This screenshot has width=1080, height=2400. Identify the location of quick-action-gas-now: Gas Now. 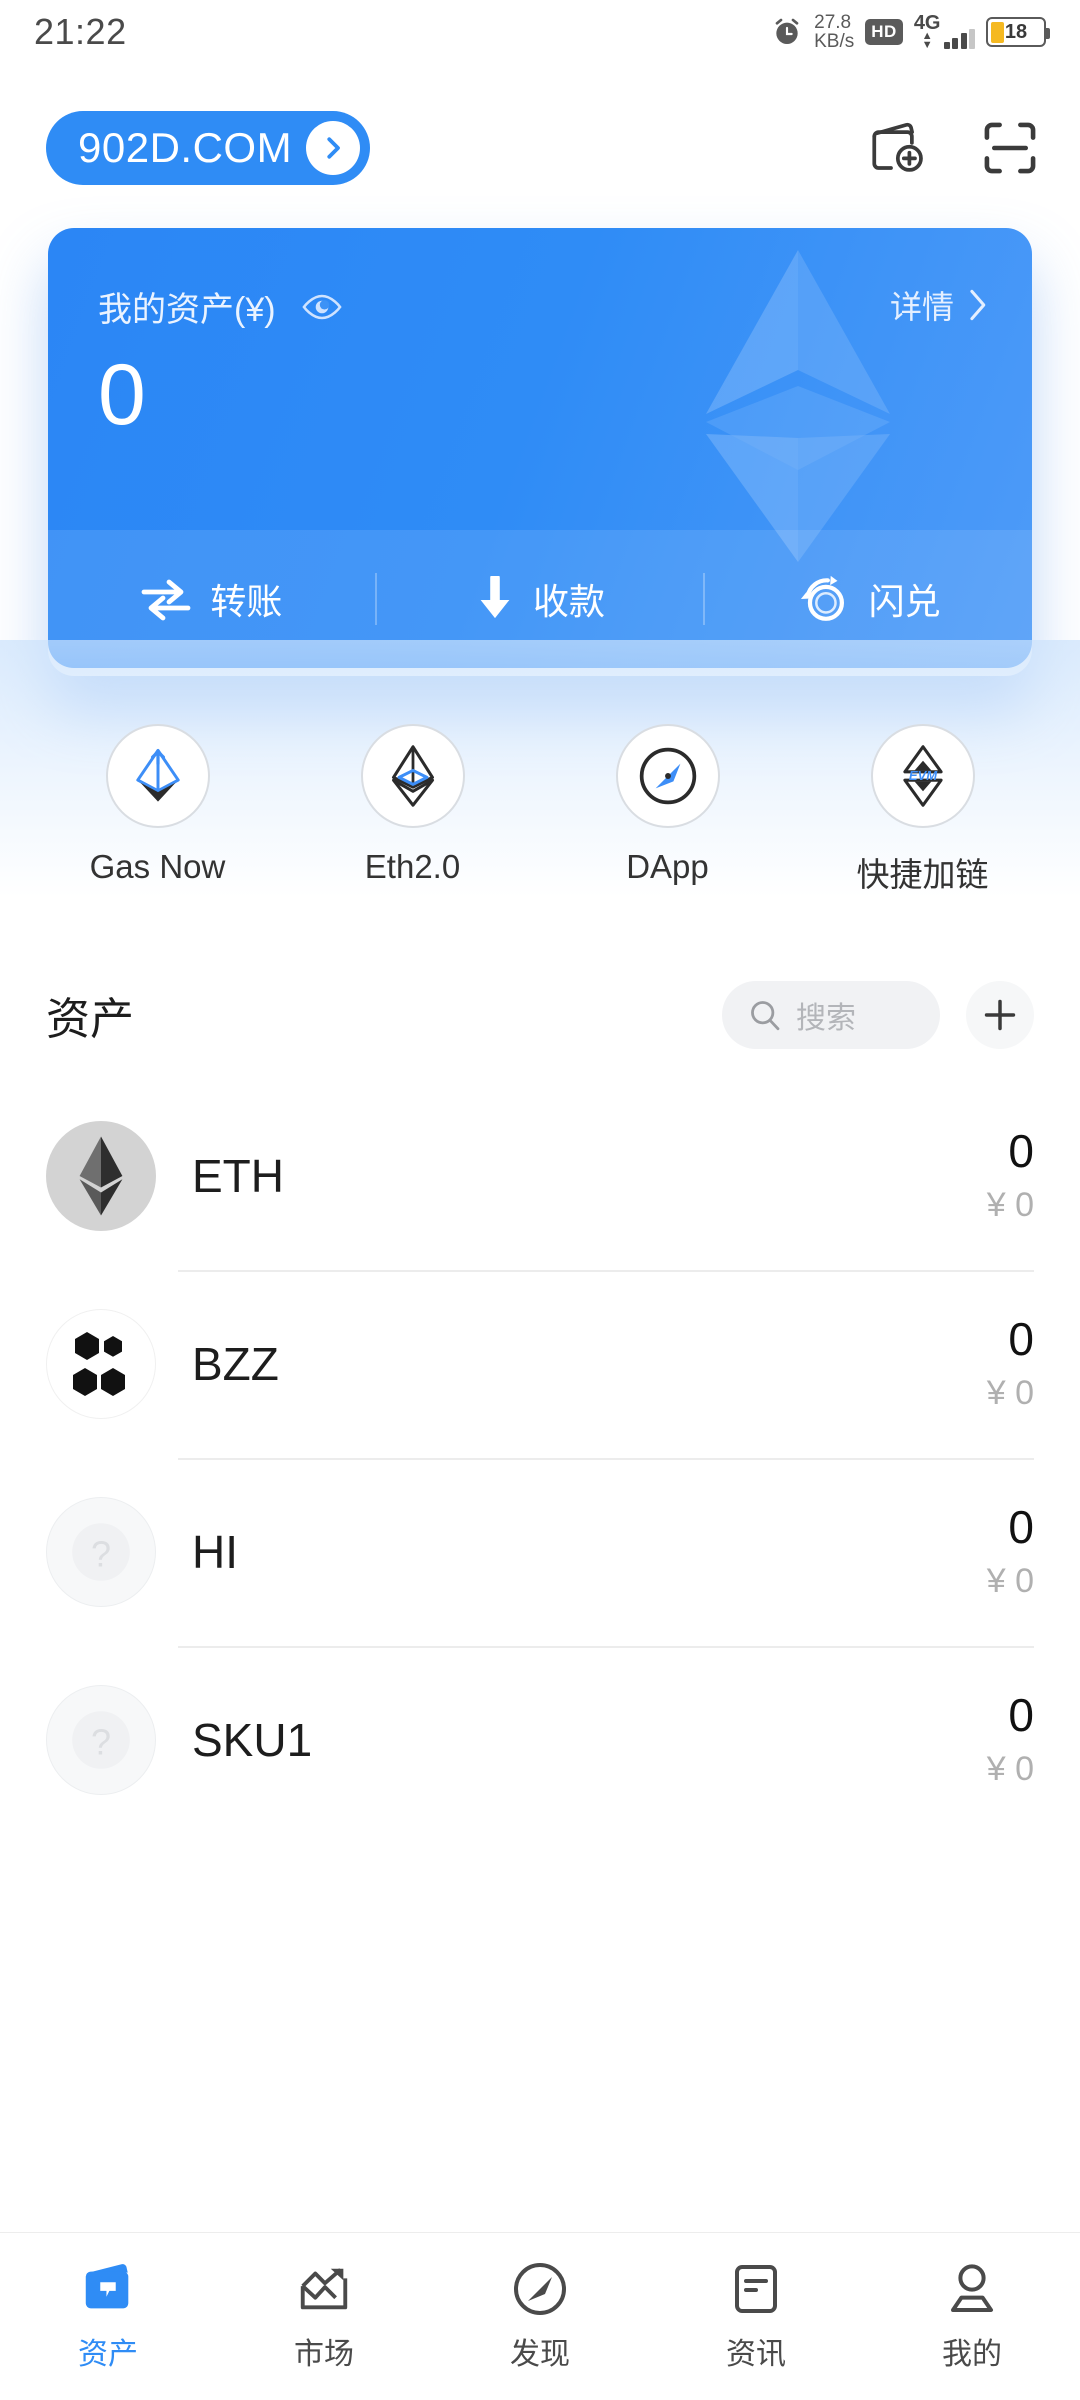
(158, 810).